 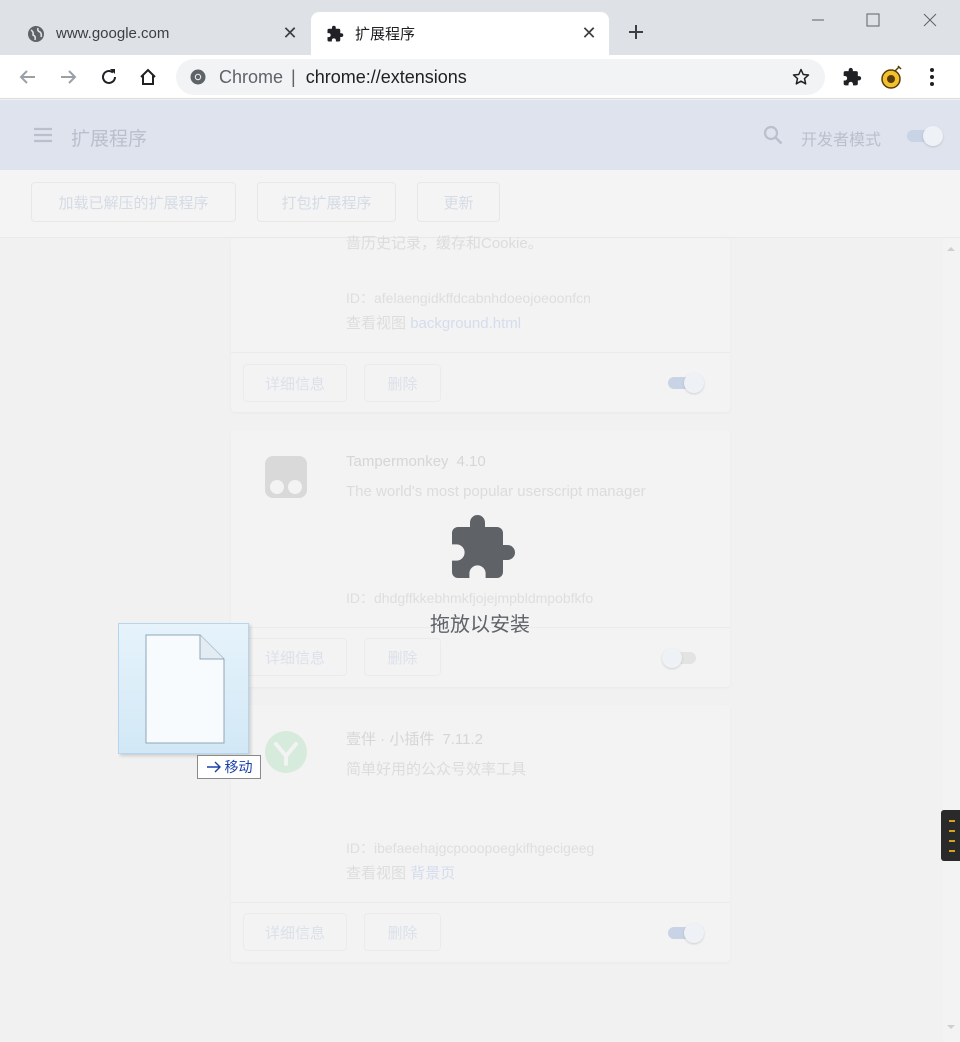 What do you see at coordinates (480, 625) in the screenshot?
I see `drop-to-install-label: 拖放以安装` at bounding box center [480, 625].